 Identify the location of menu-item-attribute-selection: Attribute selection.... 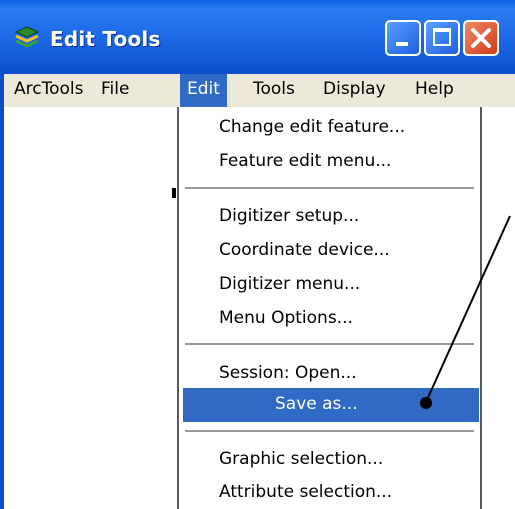
(305, 492).